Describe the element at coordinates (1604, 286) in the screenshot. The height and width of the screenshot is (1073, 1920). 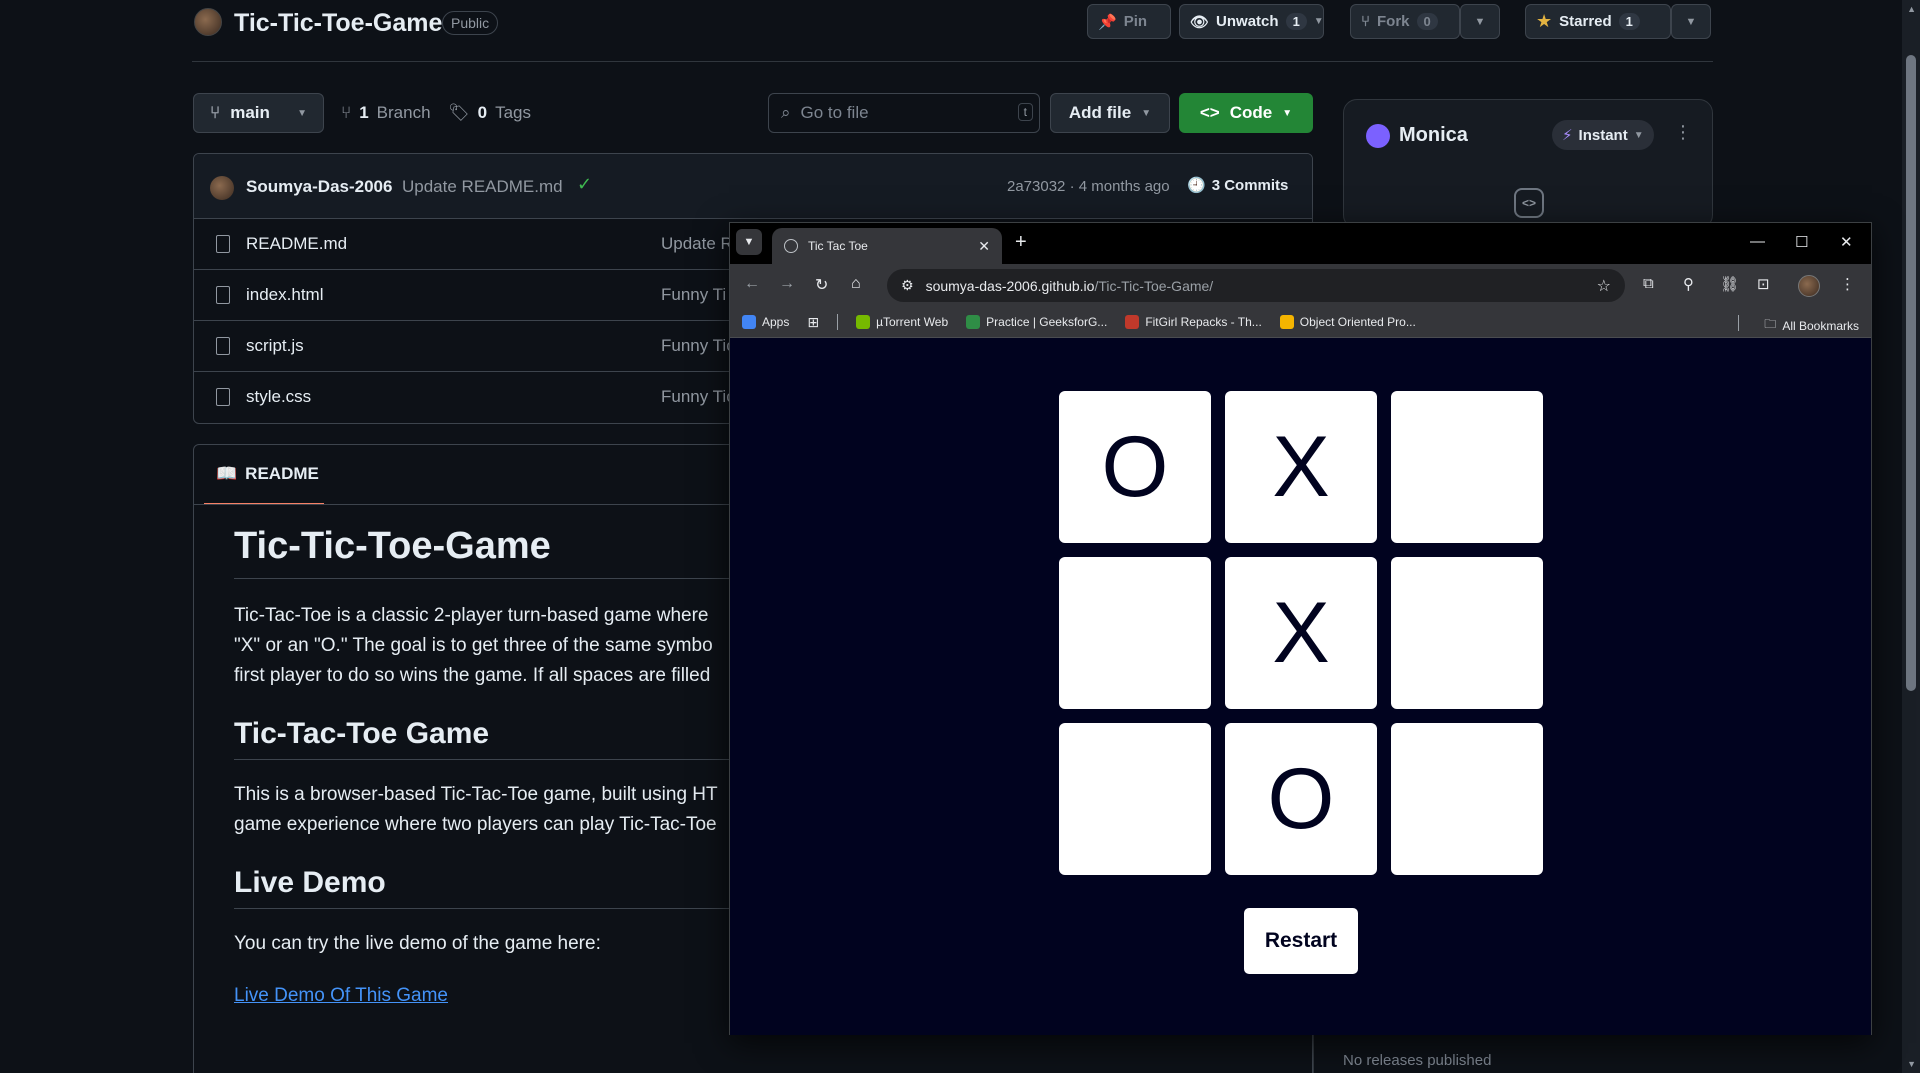
I see `bookmark-star-icon: ☆` at that location.